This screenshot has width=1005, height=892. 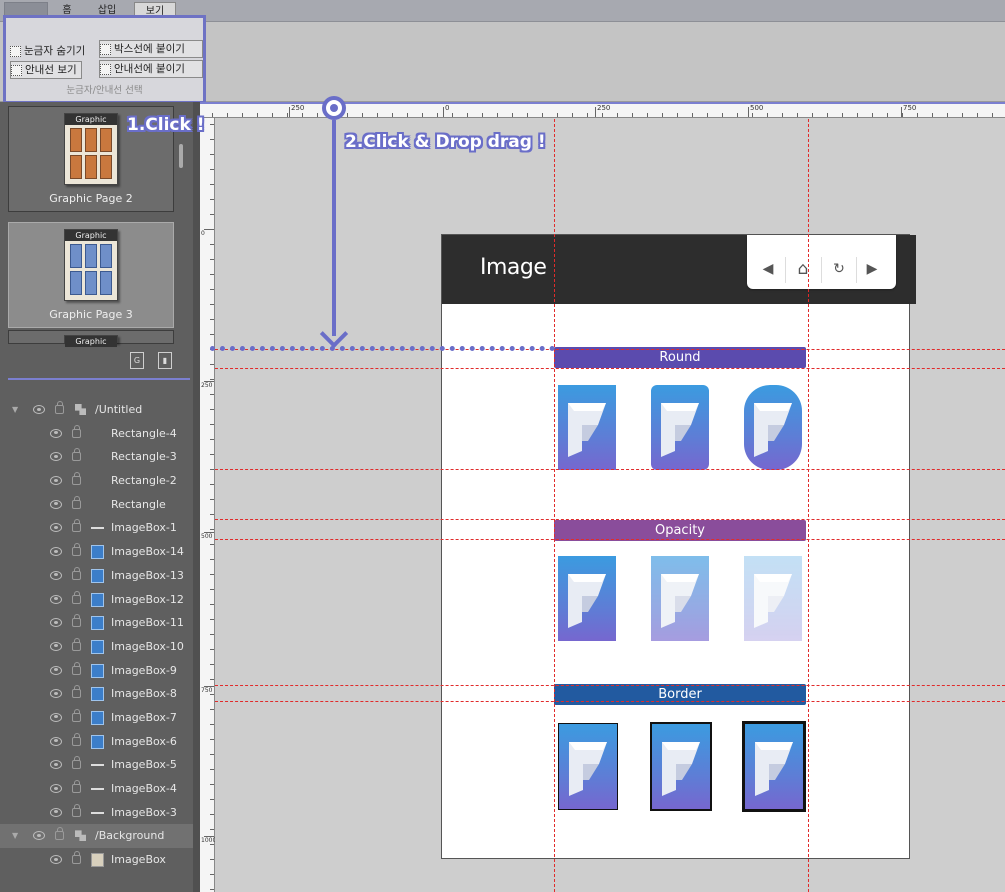 I want to click on next-icon: ▶, so click(x=872, y=269).